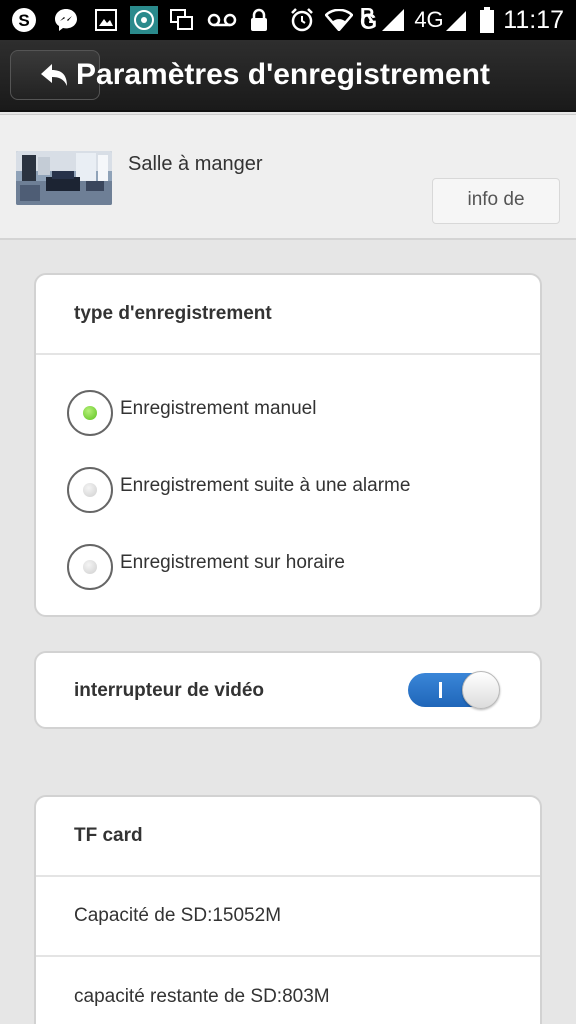 This screenshot has width=576, height=1024. I want to click on radio-option-alarm: Enregistrement suite à une alarme, so click(288, 488).